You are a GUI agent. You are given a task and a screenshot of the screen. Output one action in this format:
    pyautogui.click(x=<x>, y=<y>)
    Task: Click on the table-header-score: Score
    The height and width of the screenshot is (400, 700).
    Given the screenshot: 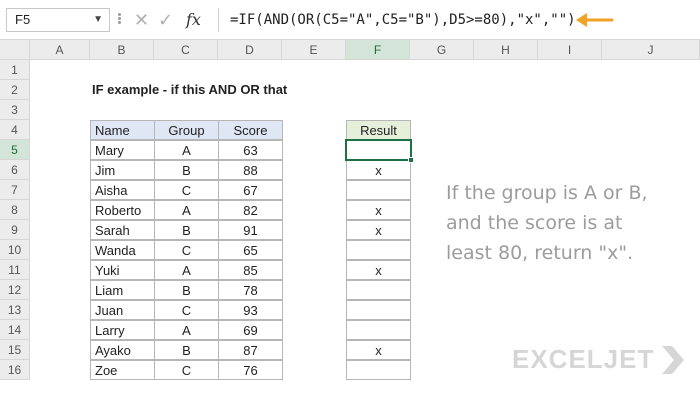 What is the action you would take?
    pyautogui.click(x=250, y=130)
    